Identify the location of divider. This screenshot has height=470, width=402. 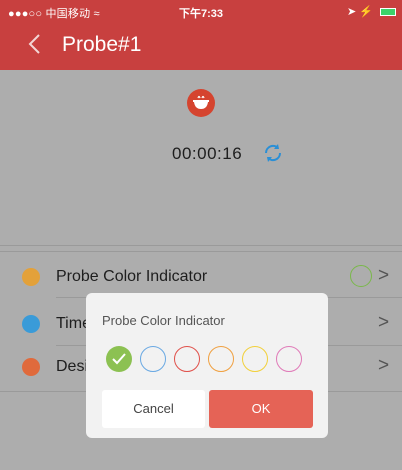
(201, 245).